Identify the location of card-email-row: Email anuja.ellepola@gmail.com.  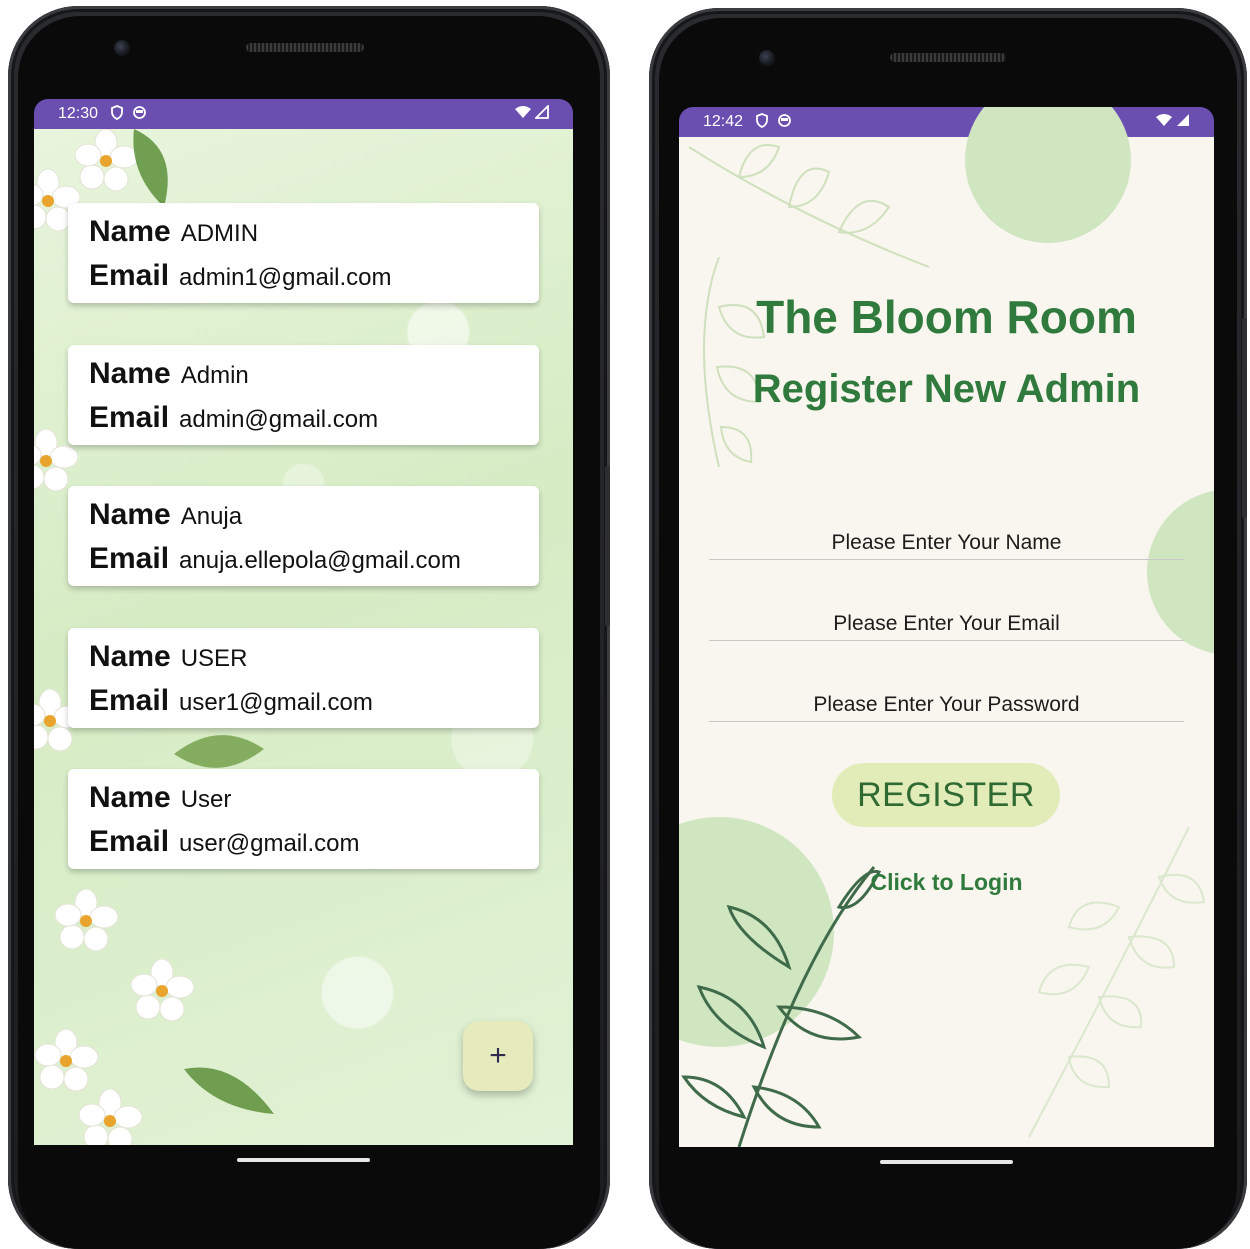
(303, 564).